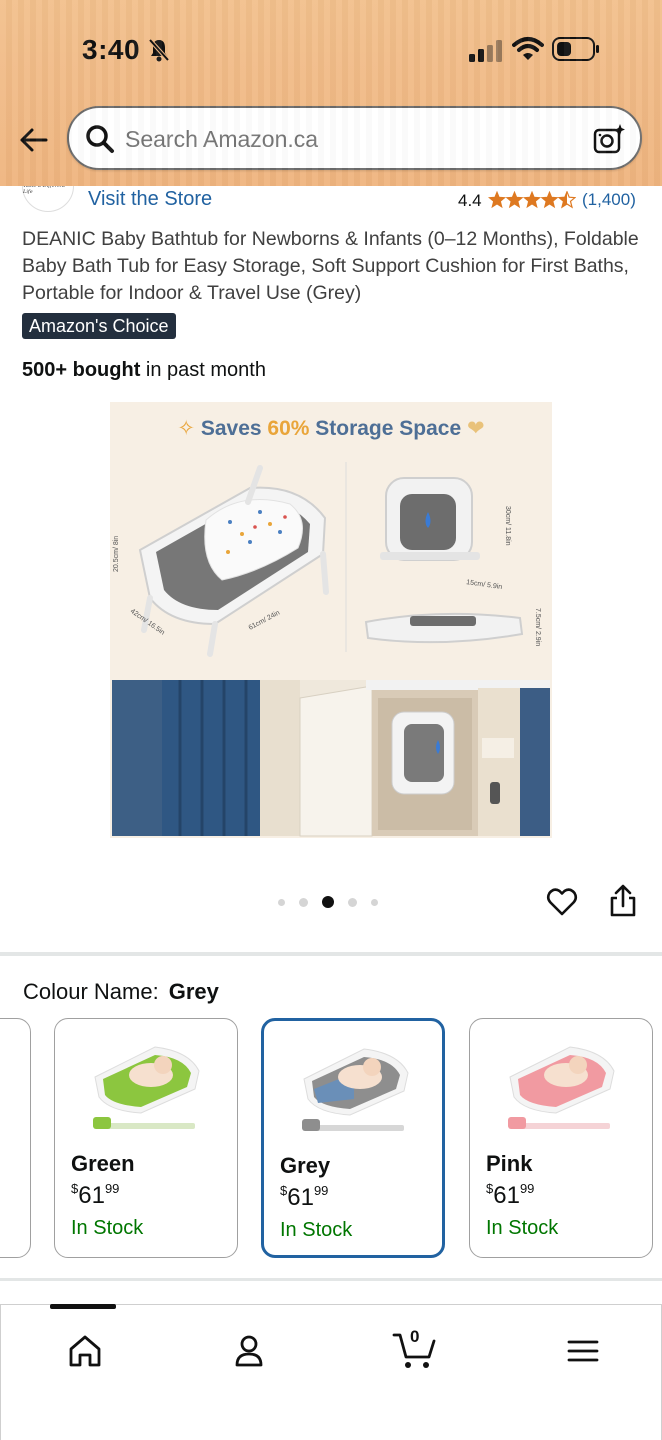  Describe the element at coordinates (15, 1138) in the screenshot. I see `colour-swatch-partial` at that location.